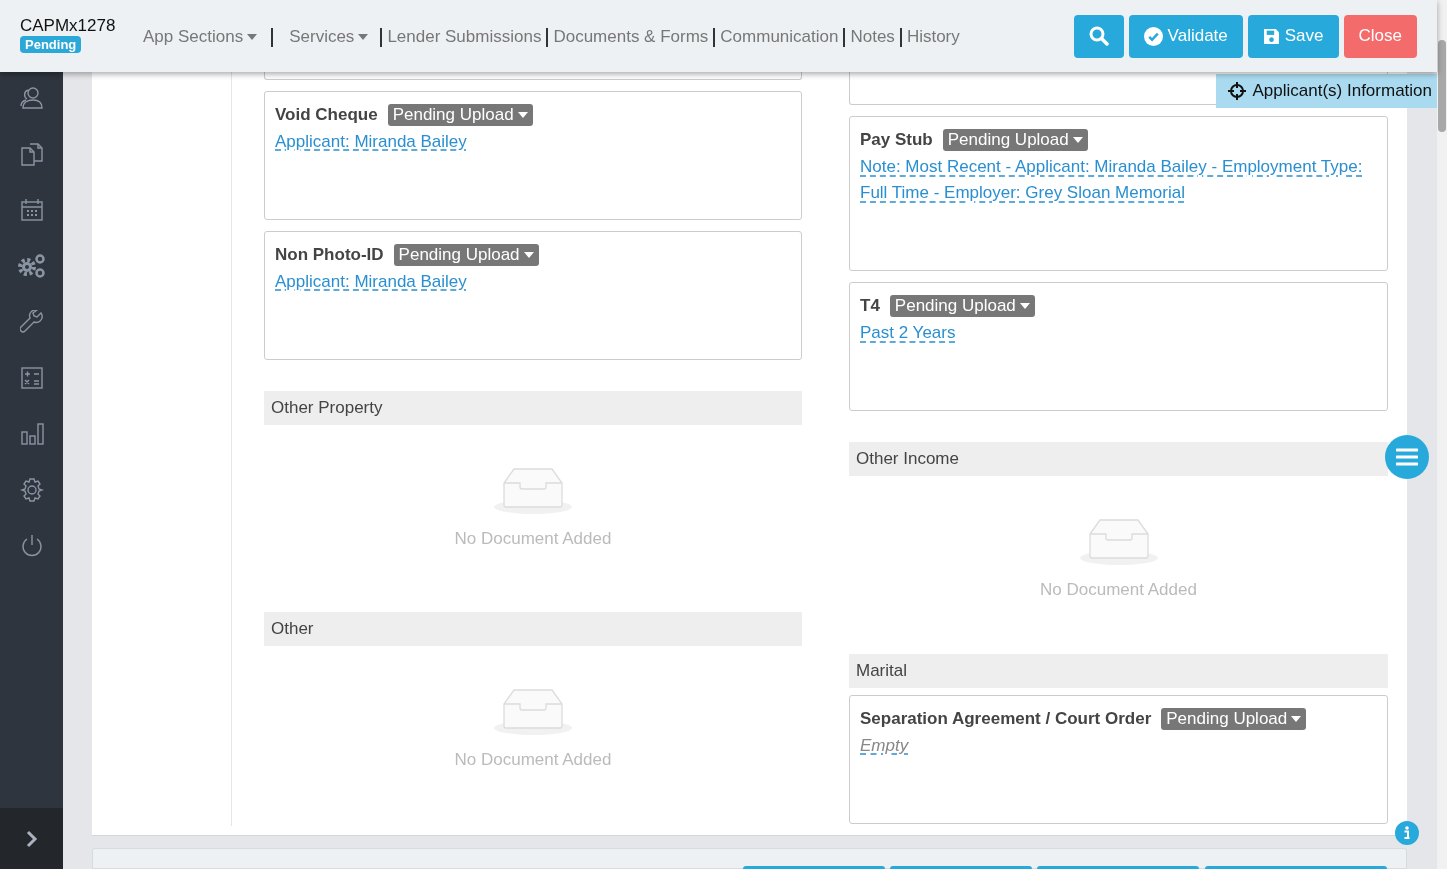 The height and width of the screenshot is (869, 1447). What do you see at coordinates (1237, 91) in the screenshot?
I see `crosshair-icon` at bounding box center [1237, 91].